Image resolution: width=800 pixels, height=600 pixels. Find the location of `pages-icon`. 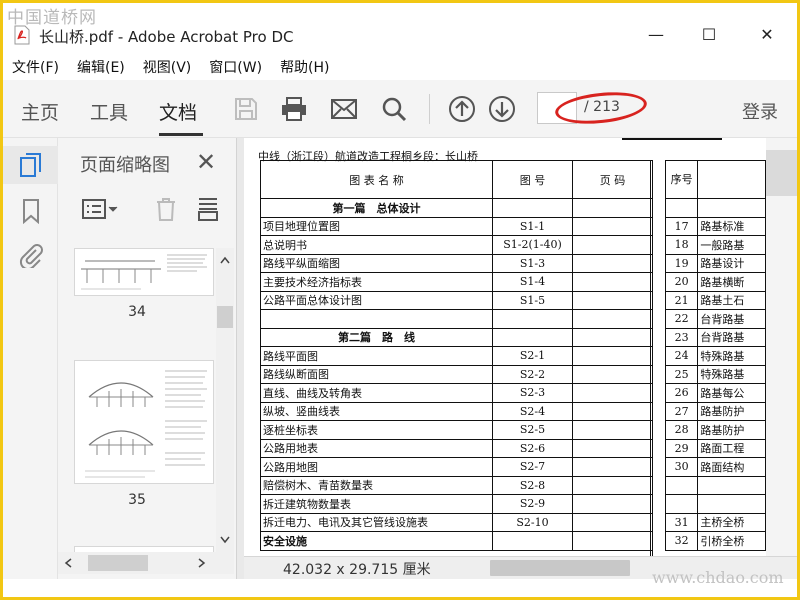

pages-icon is located at coordinates (31, 165).